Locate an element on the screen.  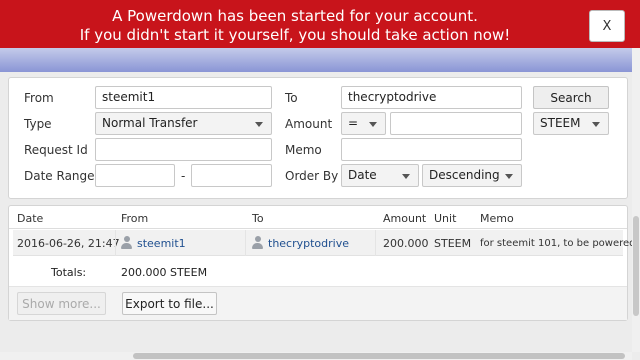
vertical-scrollbar is located at coordinates (636, 200).